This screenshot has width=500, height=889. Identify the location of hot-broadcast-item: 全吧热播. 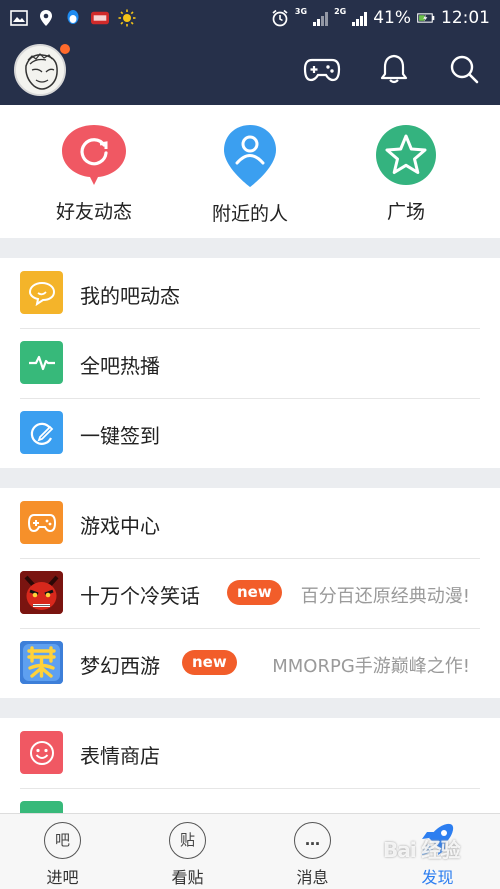
(250, 363).